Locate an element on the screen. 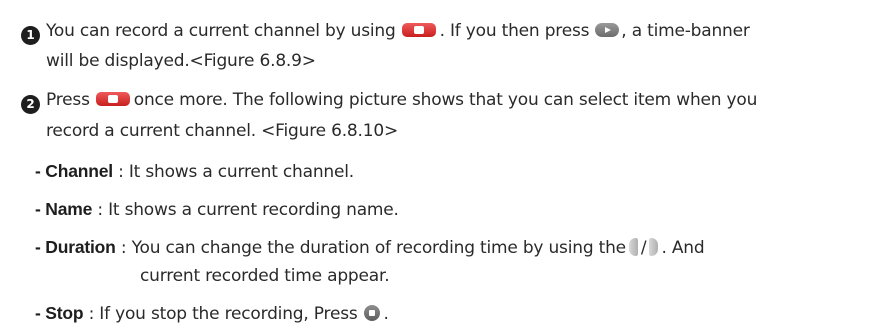 This screenshot has width=870, height=329. step2-text-a: Press is located at coordinates (68, 100).